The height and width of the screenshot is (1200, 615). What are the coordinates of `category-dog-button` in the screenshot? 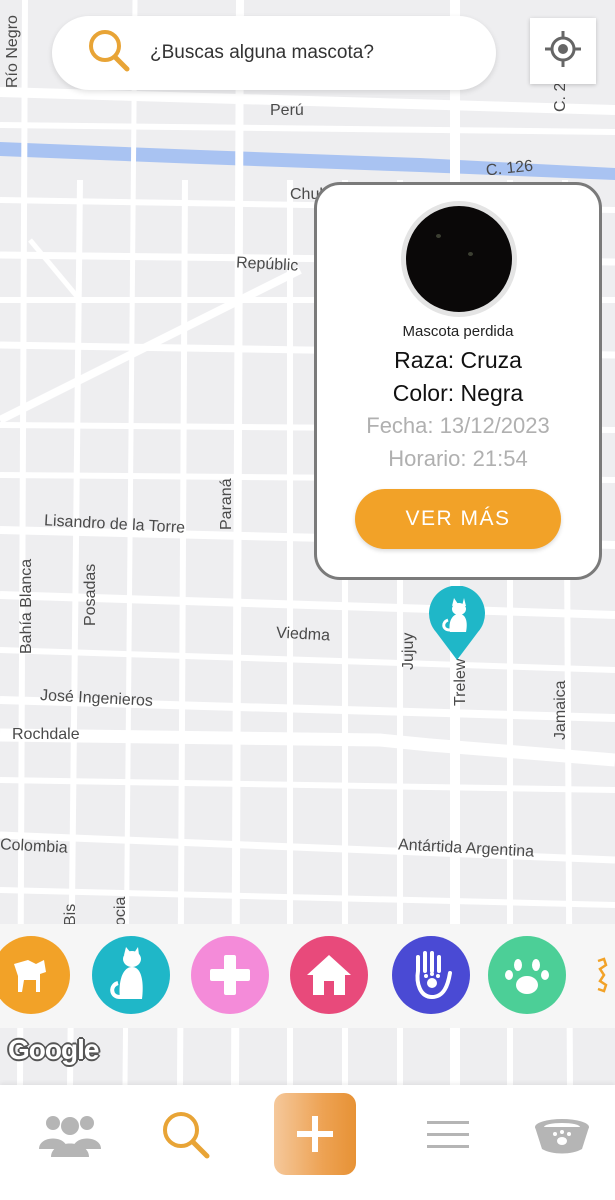 It's located at (35, 975).